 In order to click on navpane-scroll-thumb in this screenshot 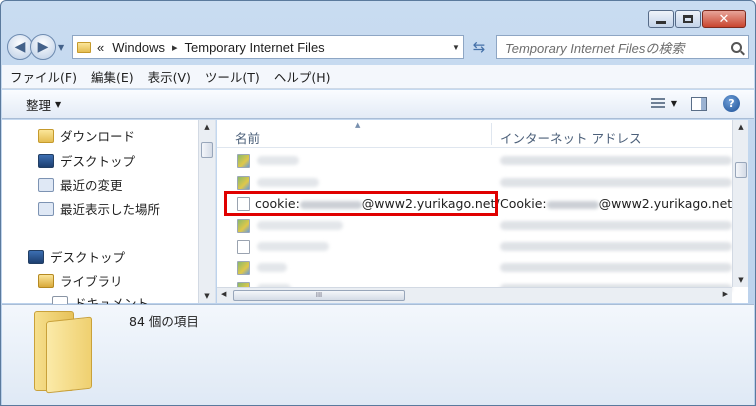, I will do `click(207, 150)`.